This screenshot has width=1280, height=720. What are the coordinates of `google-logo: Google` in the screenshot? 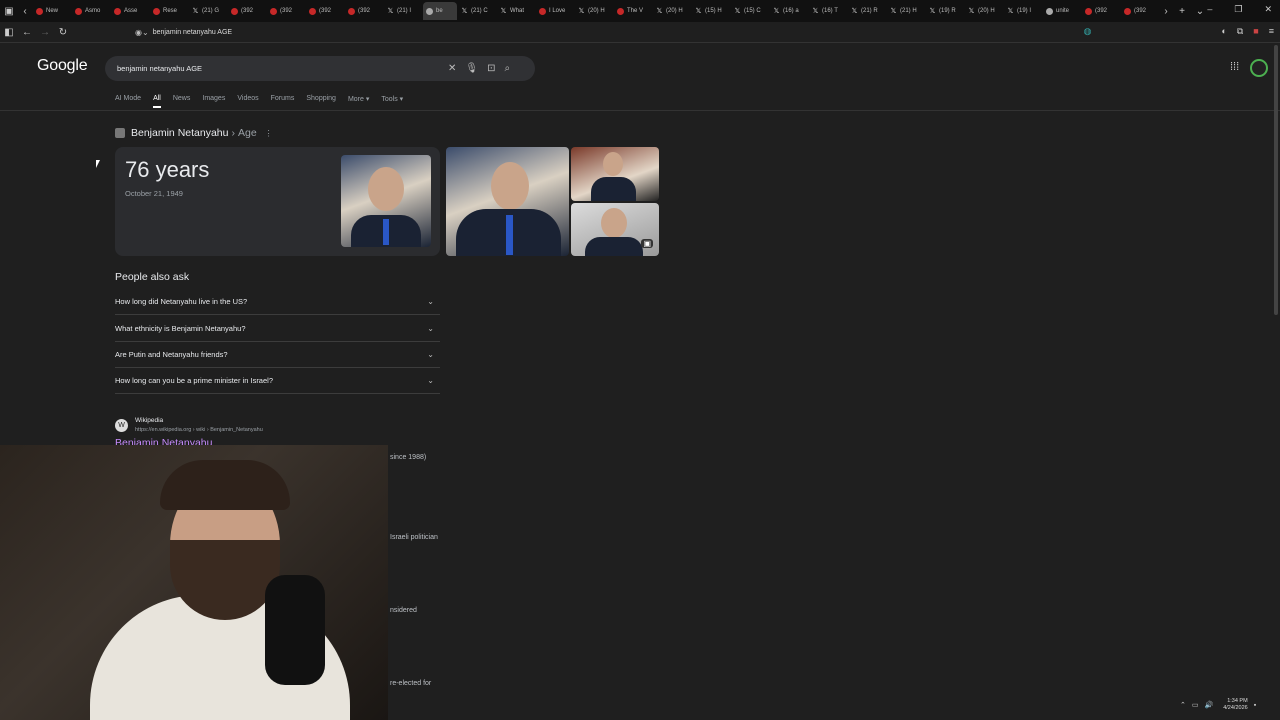 It's located at (62, 66).